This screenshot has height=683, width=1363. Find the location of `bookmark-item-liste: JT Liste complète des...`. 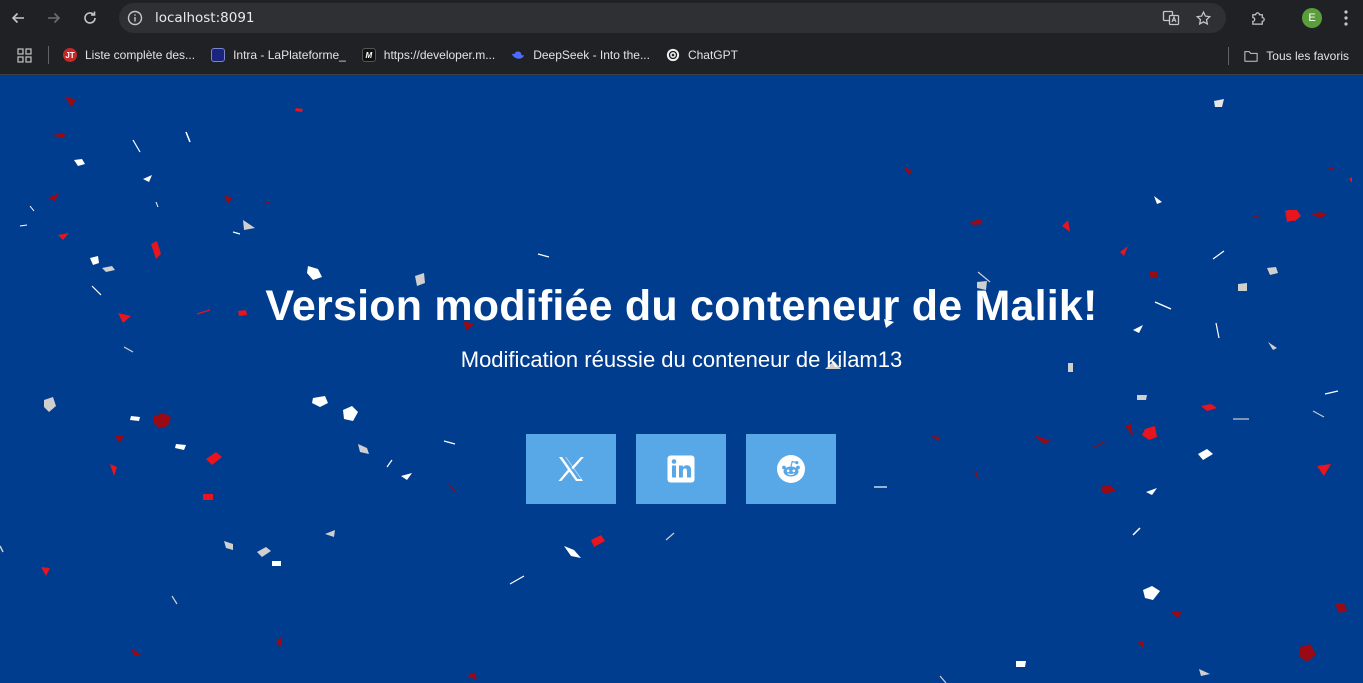

bookmark-item-liste: JT Liste complète des... is located at coordinates (129, 55).